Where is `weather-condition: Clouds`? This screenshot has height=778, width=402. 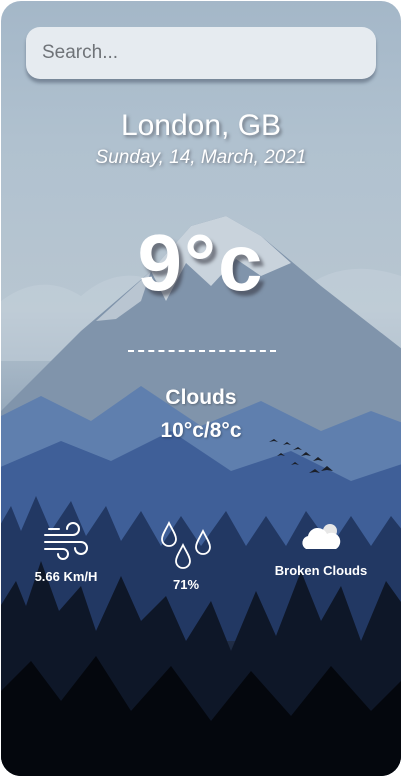 weather-condition: Clouds is located at coordinates (201, 397).